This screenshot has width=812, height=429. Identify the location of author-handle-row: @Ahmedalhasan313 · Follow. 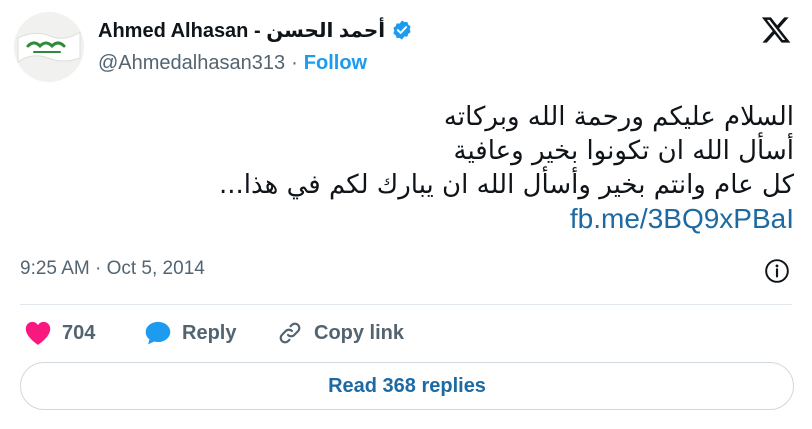
(232, 63).